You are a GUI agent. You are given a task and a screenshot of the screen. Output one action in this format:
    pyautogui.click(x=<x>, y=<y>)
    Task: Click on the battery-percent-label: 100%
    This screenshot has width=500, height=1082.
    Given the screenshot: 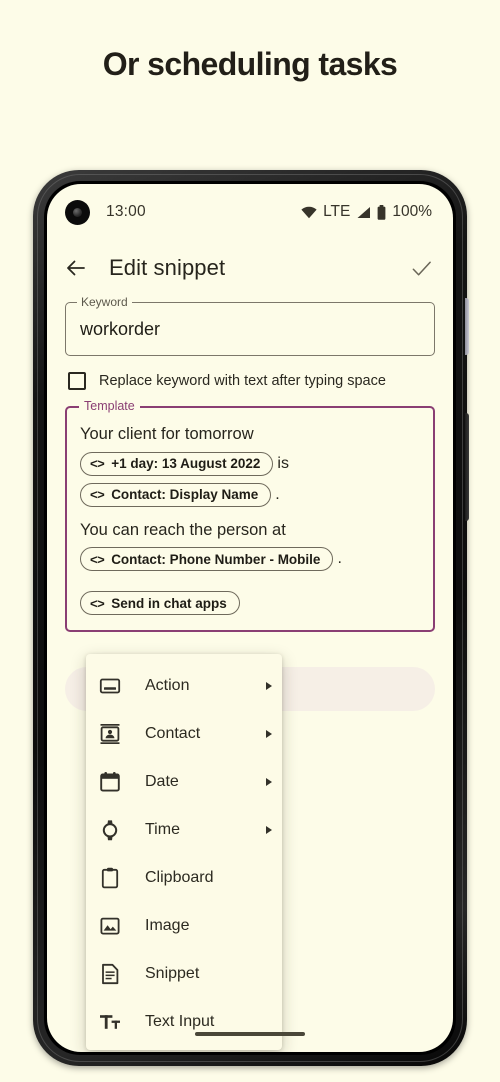 What is the action you would take?
    pyautogui.click(x=412, y=211)
    